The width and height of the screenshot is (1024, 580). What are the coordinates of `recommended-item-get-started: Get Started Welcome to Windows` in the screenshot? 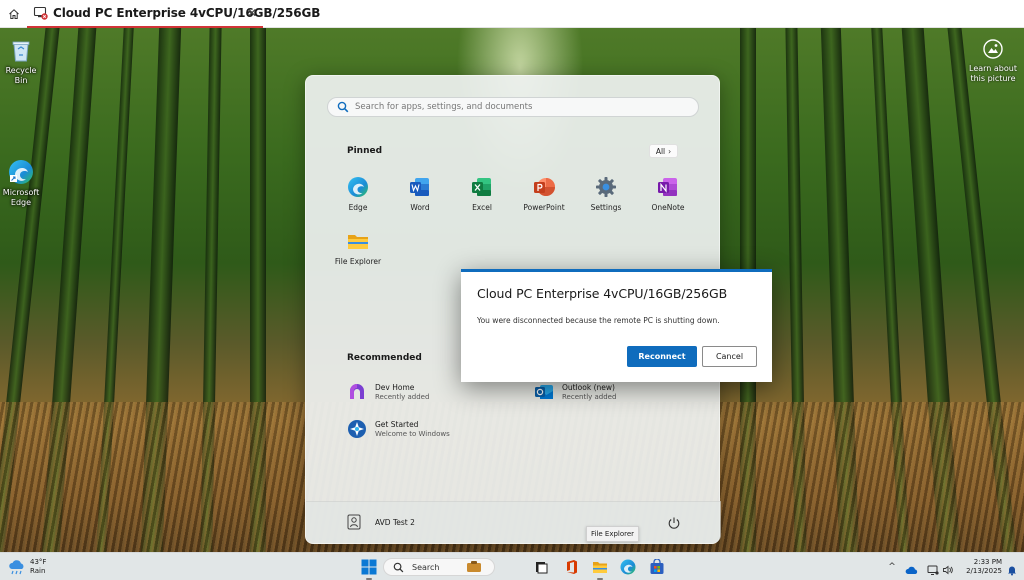 It's located at (398, 429).